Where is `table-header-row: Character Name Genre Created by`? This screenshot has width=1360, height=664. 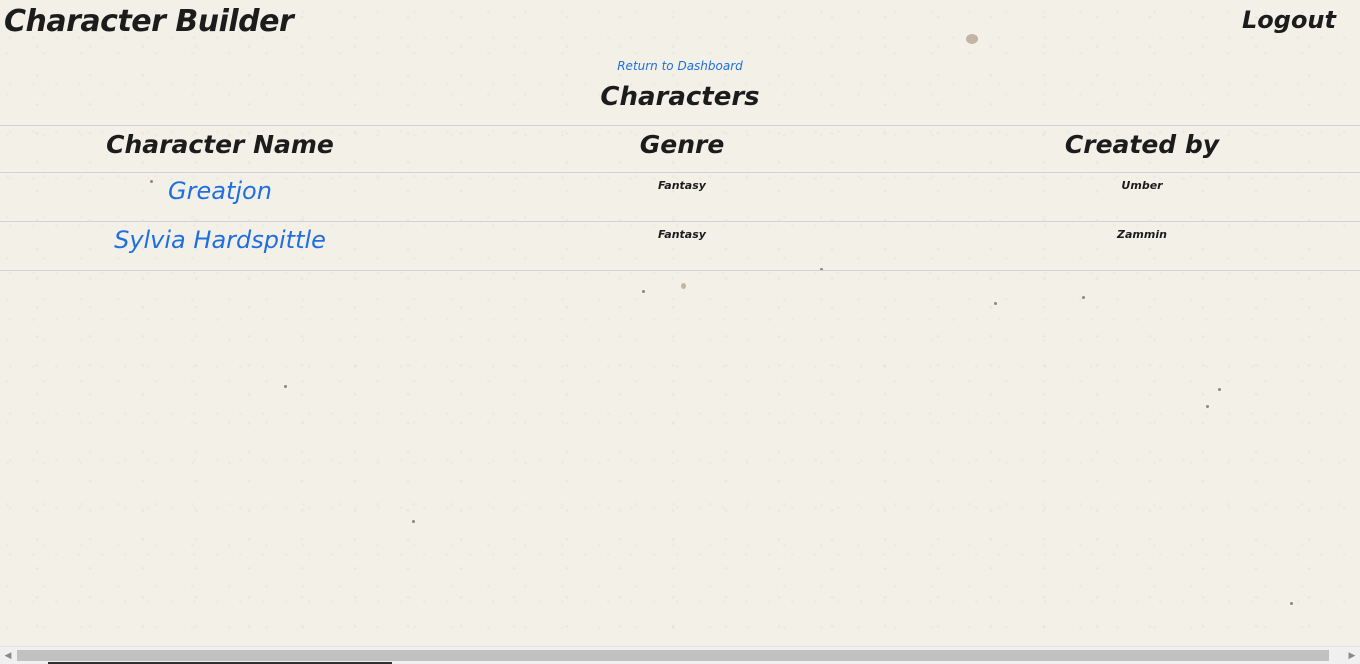 table-header-row: Character Name Genre Created by is located at coordinates (680, 149).